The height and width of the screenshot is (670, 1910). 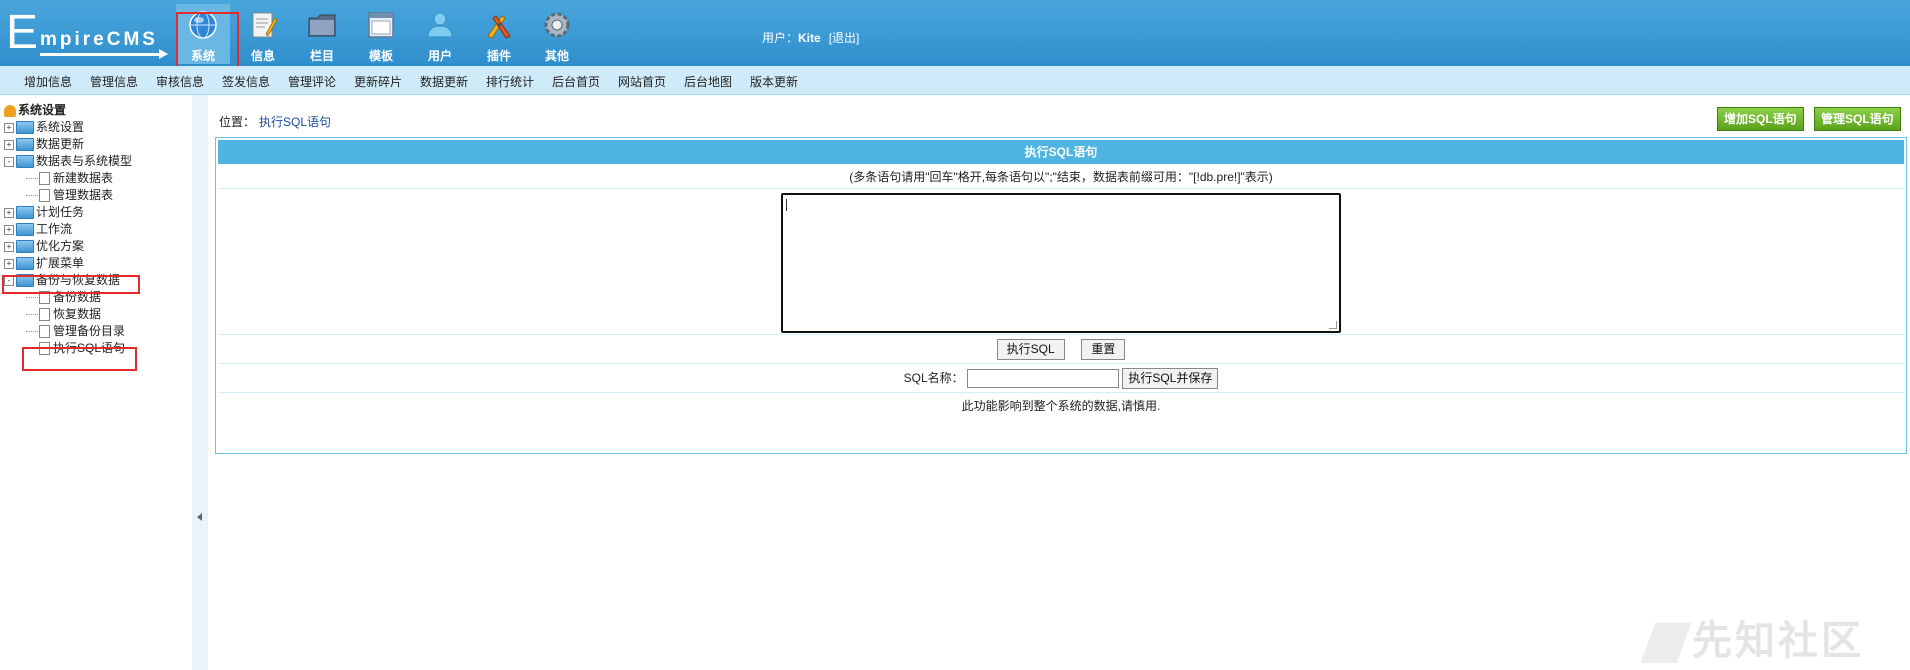 What do you see at coordinates (1333, 325) in the screenshot?
I see `resize-grip-icon` at bounding box center [1333, 325].